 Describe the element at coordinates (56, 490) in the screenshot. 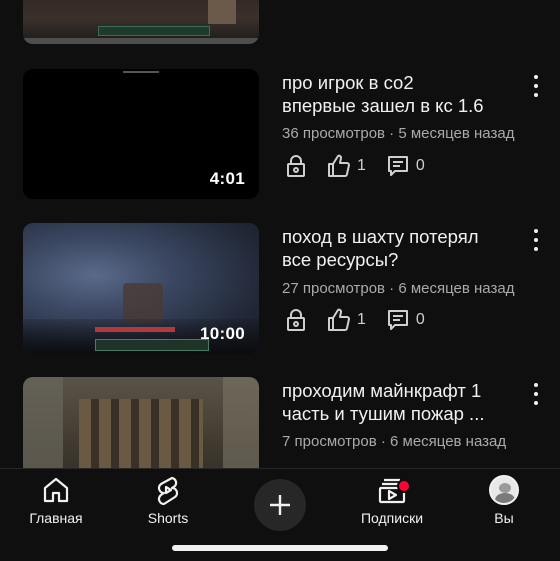

I see `home-icon` at that location.